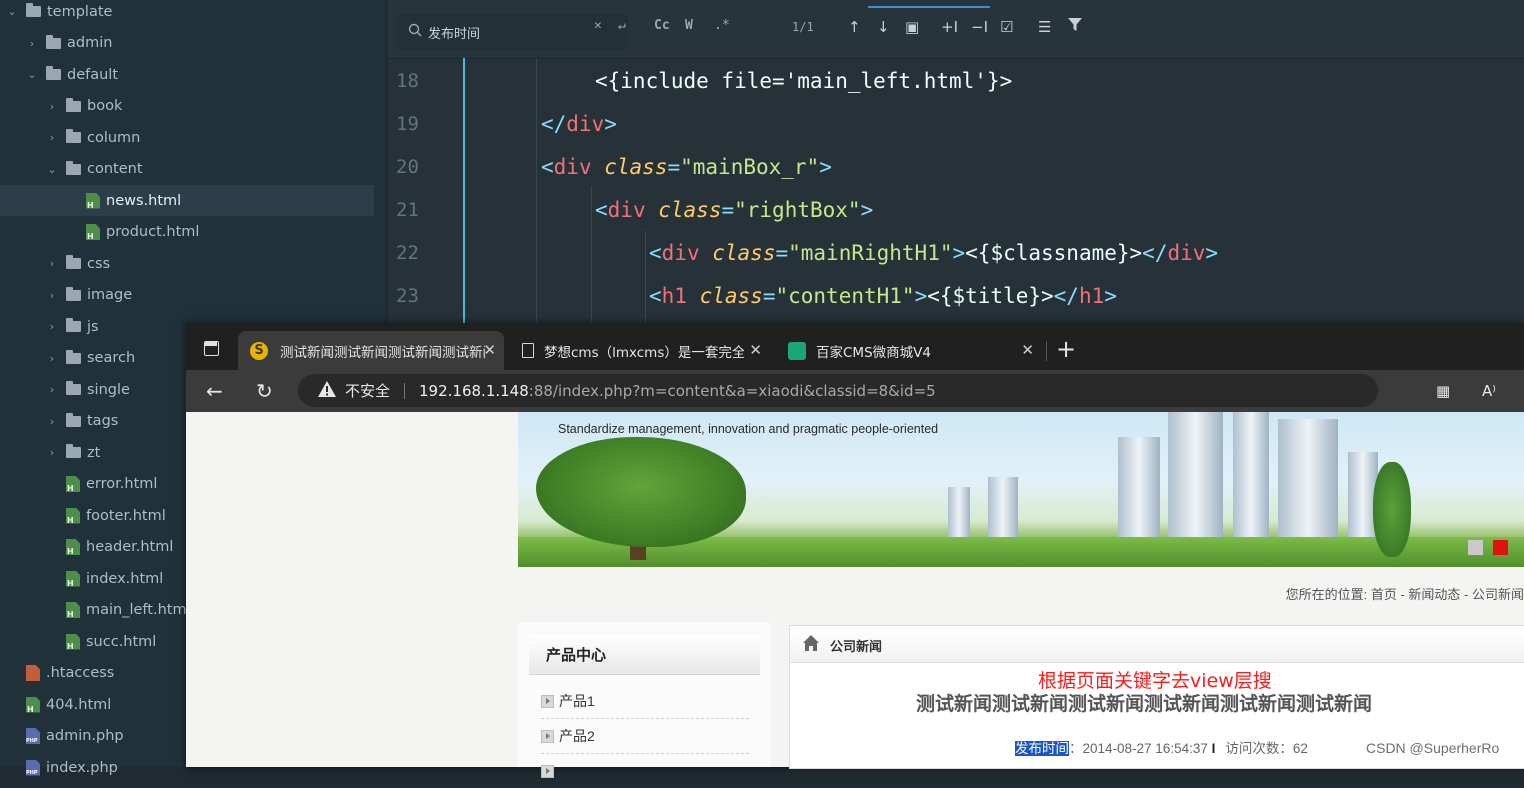 The height and width of the screenshot is (788, 1524). What do you see at coordinates (110, 295) in the screenshot?
I see `tree-item-label: image` at bounding box center [110, 295].